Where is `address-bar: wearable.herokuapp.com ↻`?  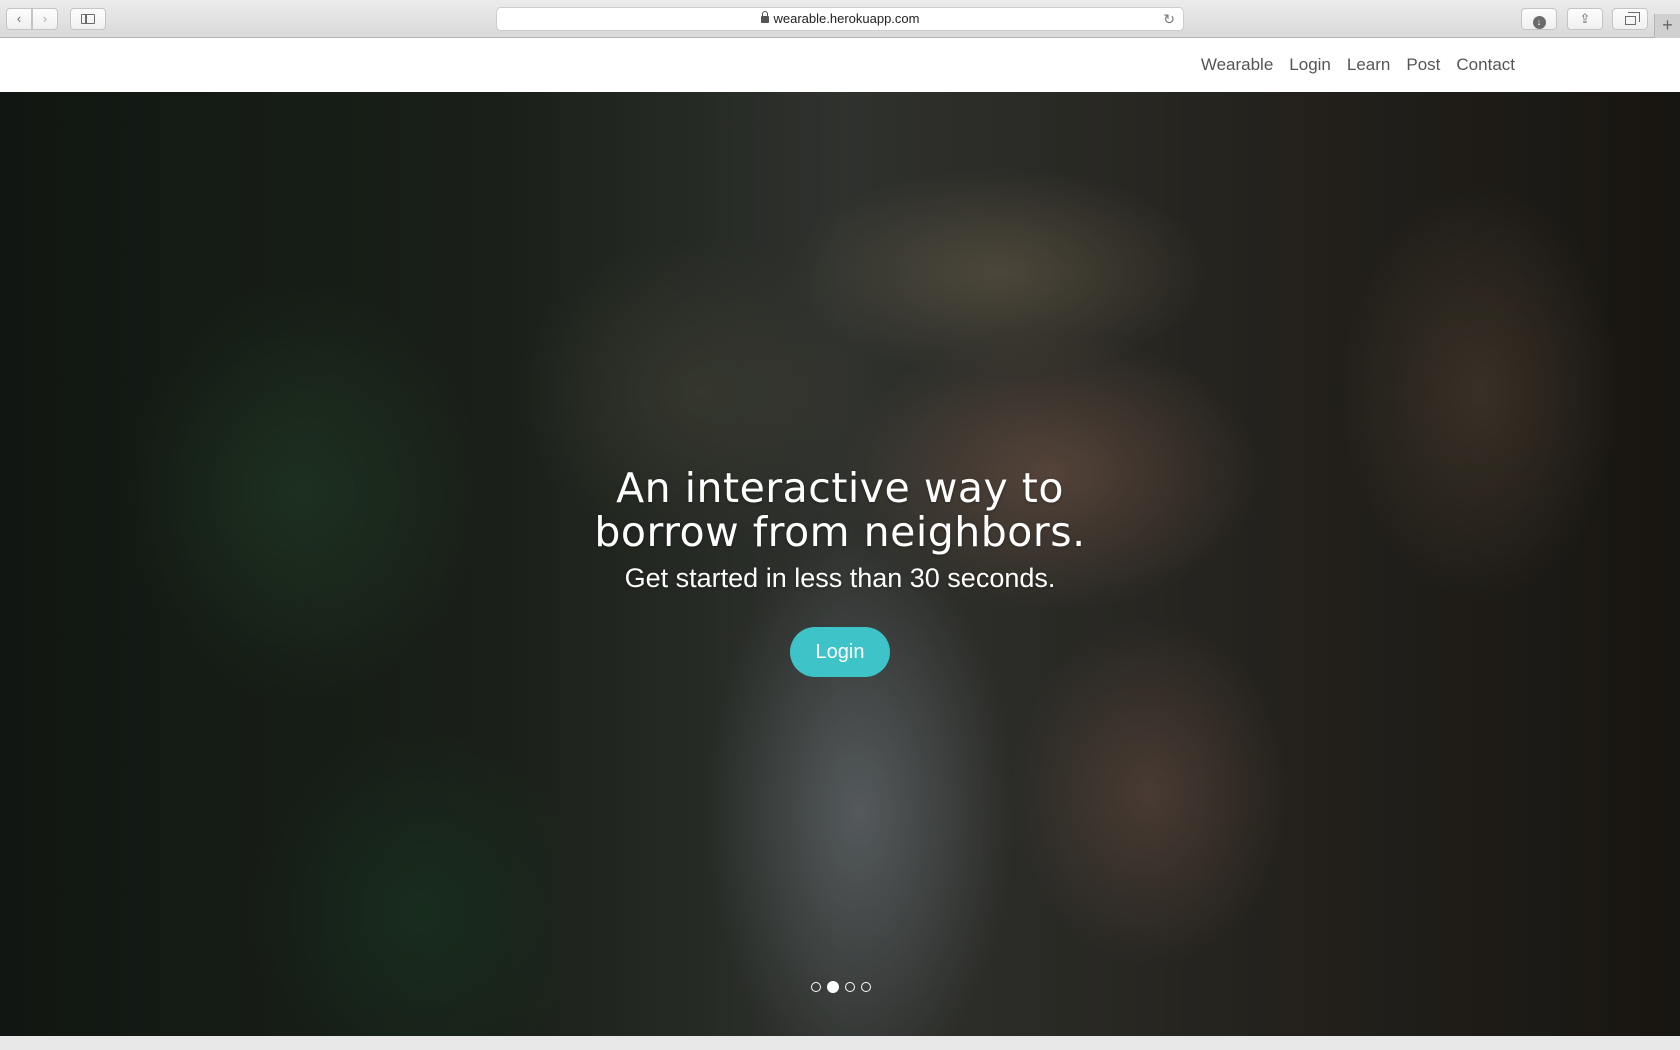 address-bar: wearable.herokuapp.com ↻ is located at coordinates (840, 19).